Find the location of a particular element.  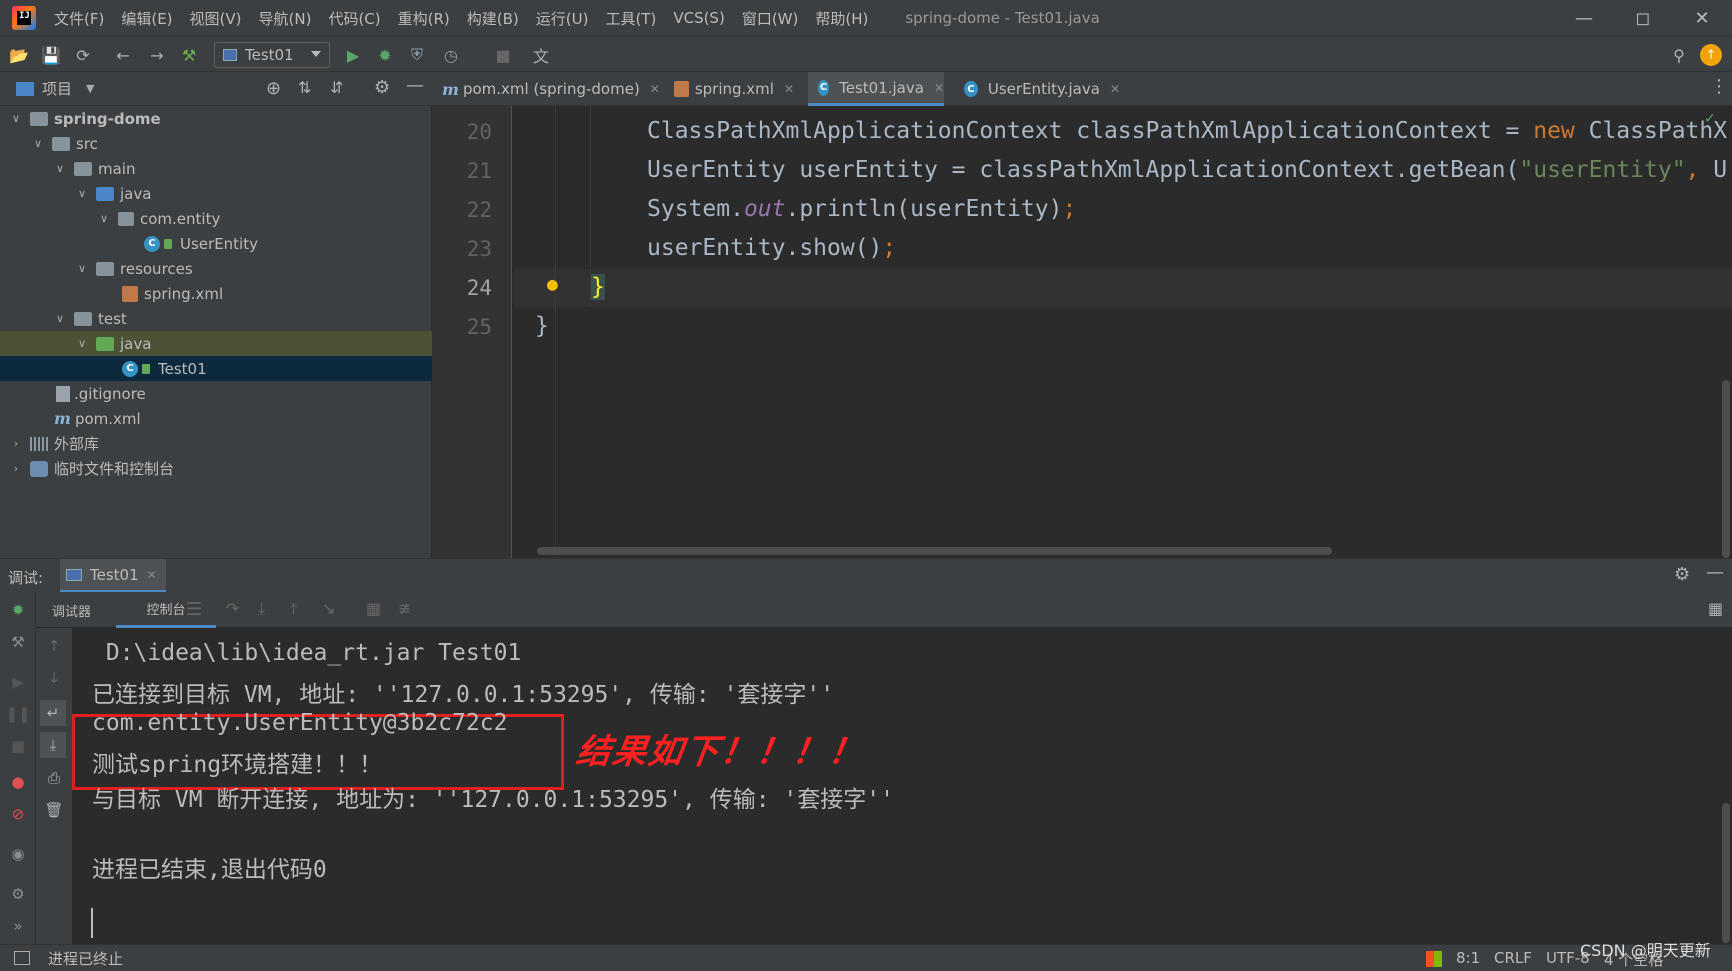

more-tabs-icon: ⋮ is located at coordinates (1719, 86).